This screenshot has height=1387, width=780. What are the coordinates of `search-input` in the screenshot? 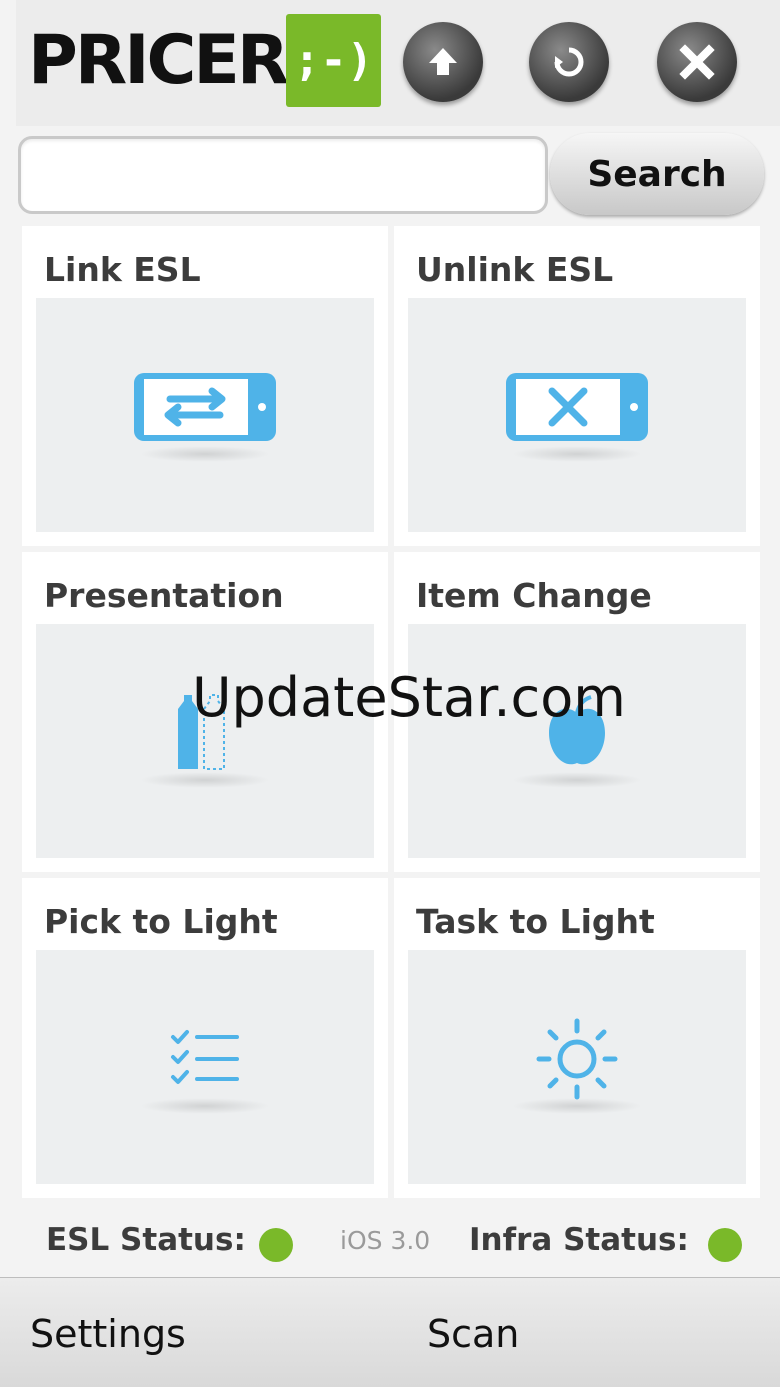 It's located at (283, 175).